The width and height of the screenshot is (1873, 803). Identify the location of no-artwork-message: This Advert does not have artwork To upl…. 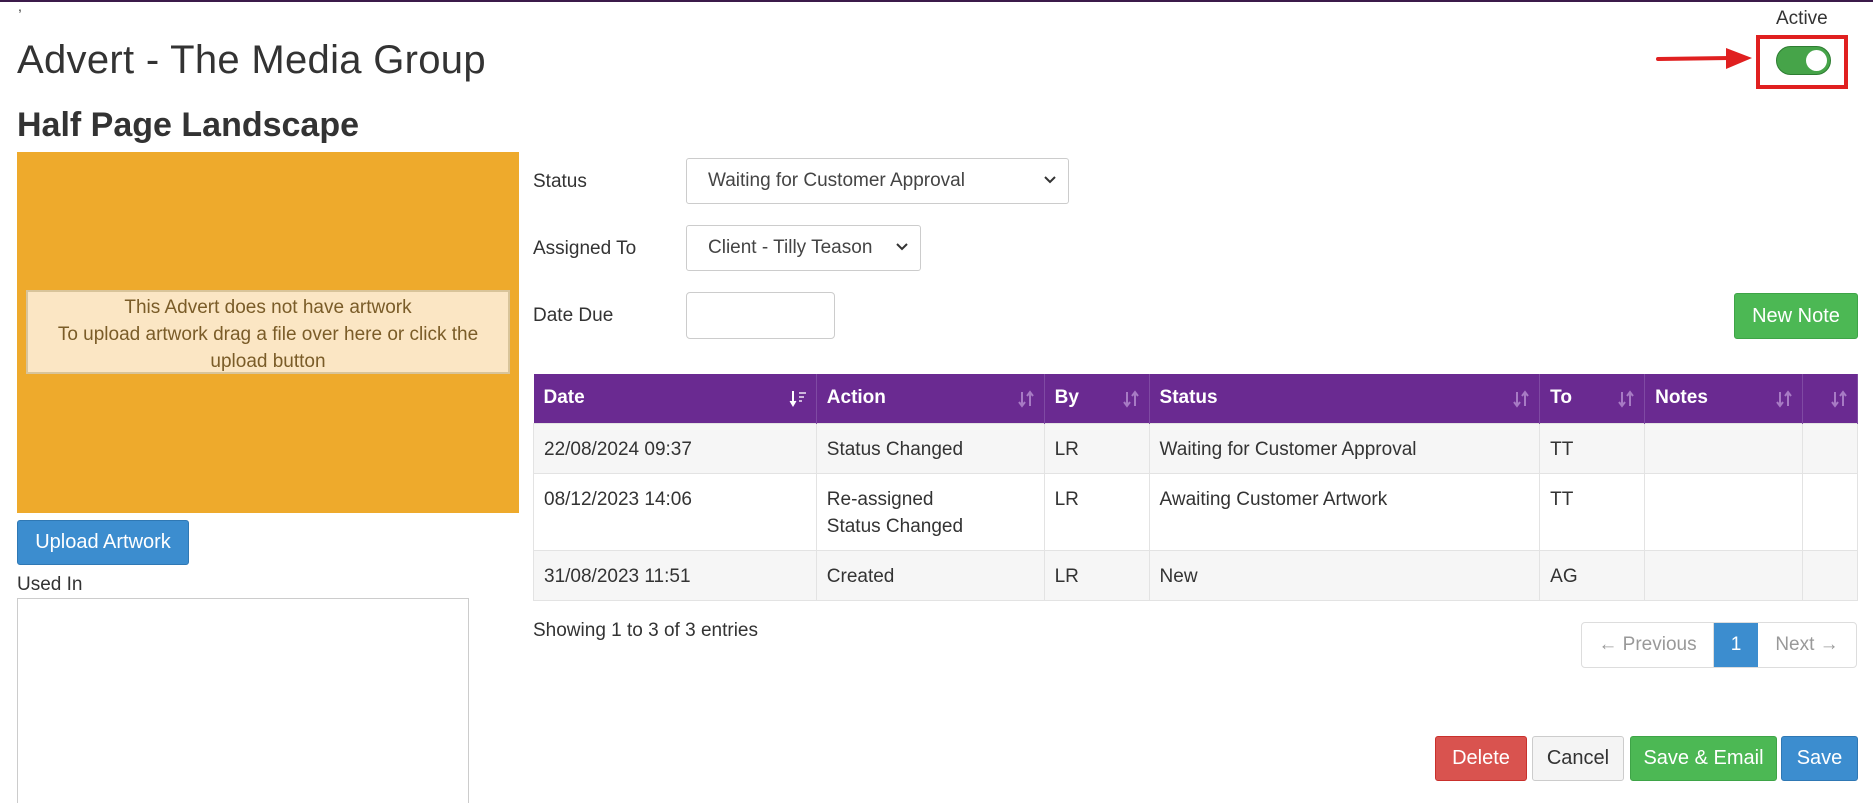
(268, 332).